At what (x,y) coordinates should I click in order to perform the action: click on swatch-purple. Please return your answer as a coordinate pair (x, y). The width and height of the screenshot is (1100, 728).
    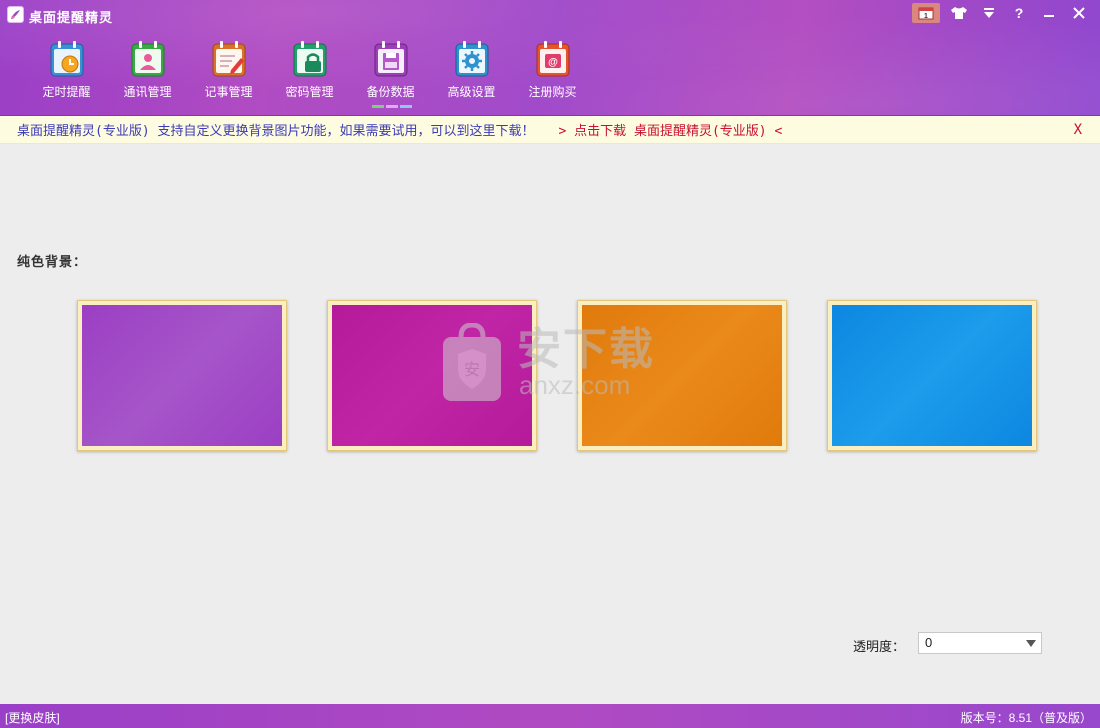
    Looking at the image, I should click on (182, 375).